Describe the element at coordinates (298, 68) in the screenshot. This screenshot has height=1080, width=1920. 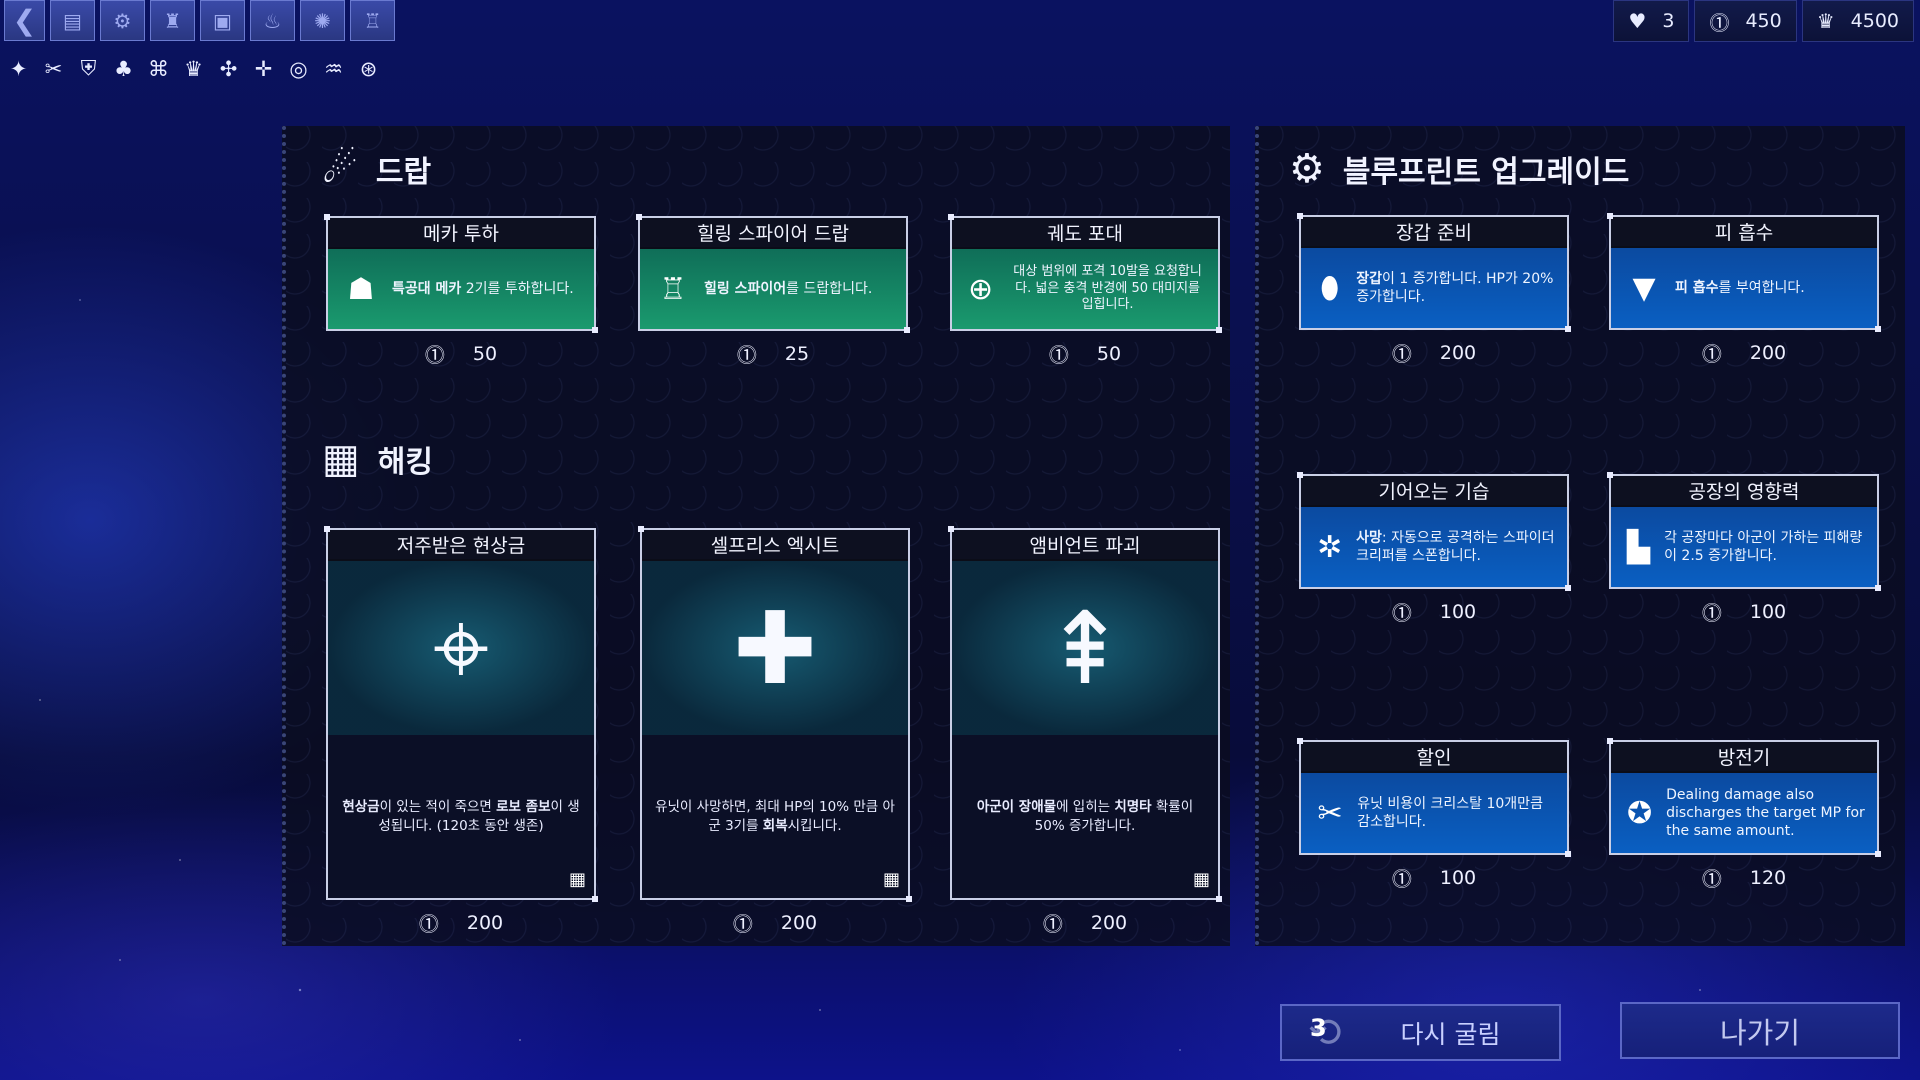
I see `ring-icon: ◎` at that location.